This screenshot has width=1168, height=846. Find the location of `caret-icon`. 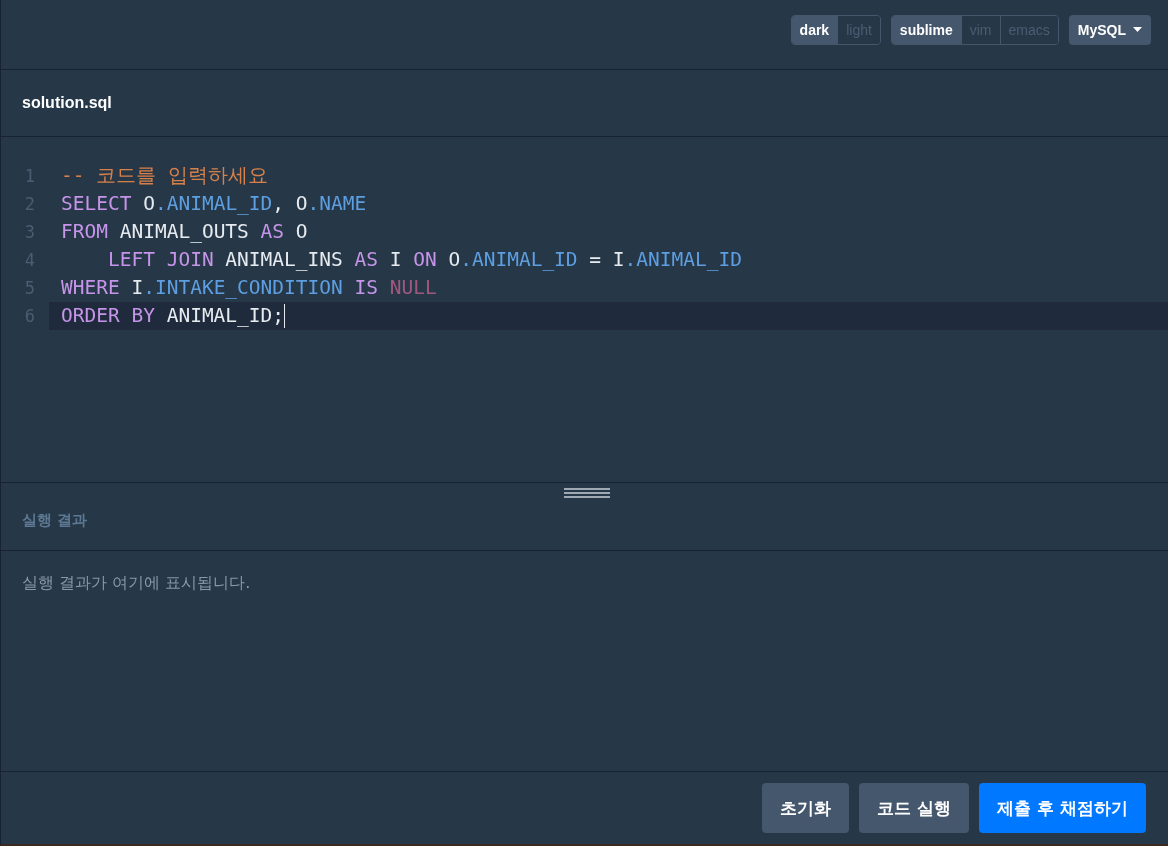

caret-icon is located at coordinates (1137, 29).